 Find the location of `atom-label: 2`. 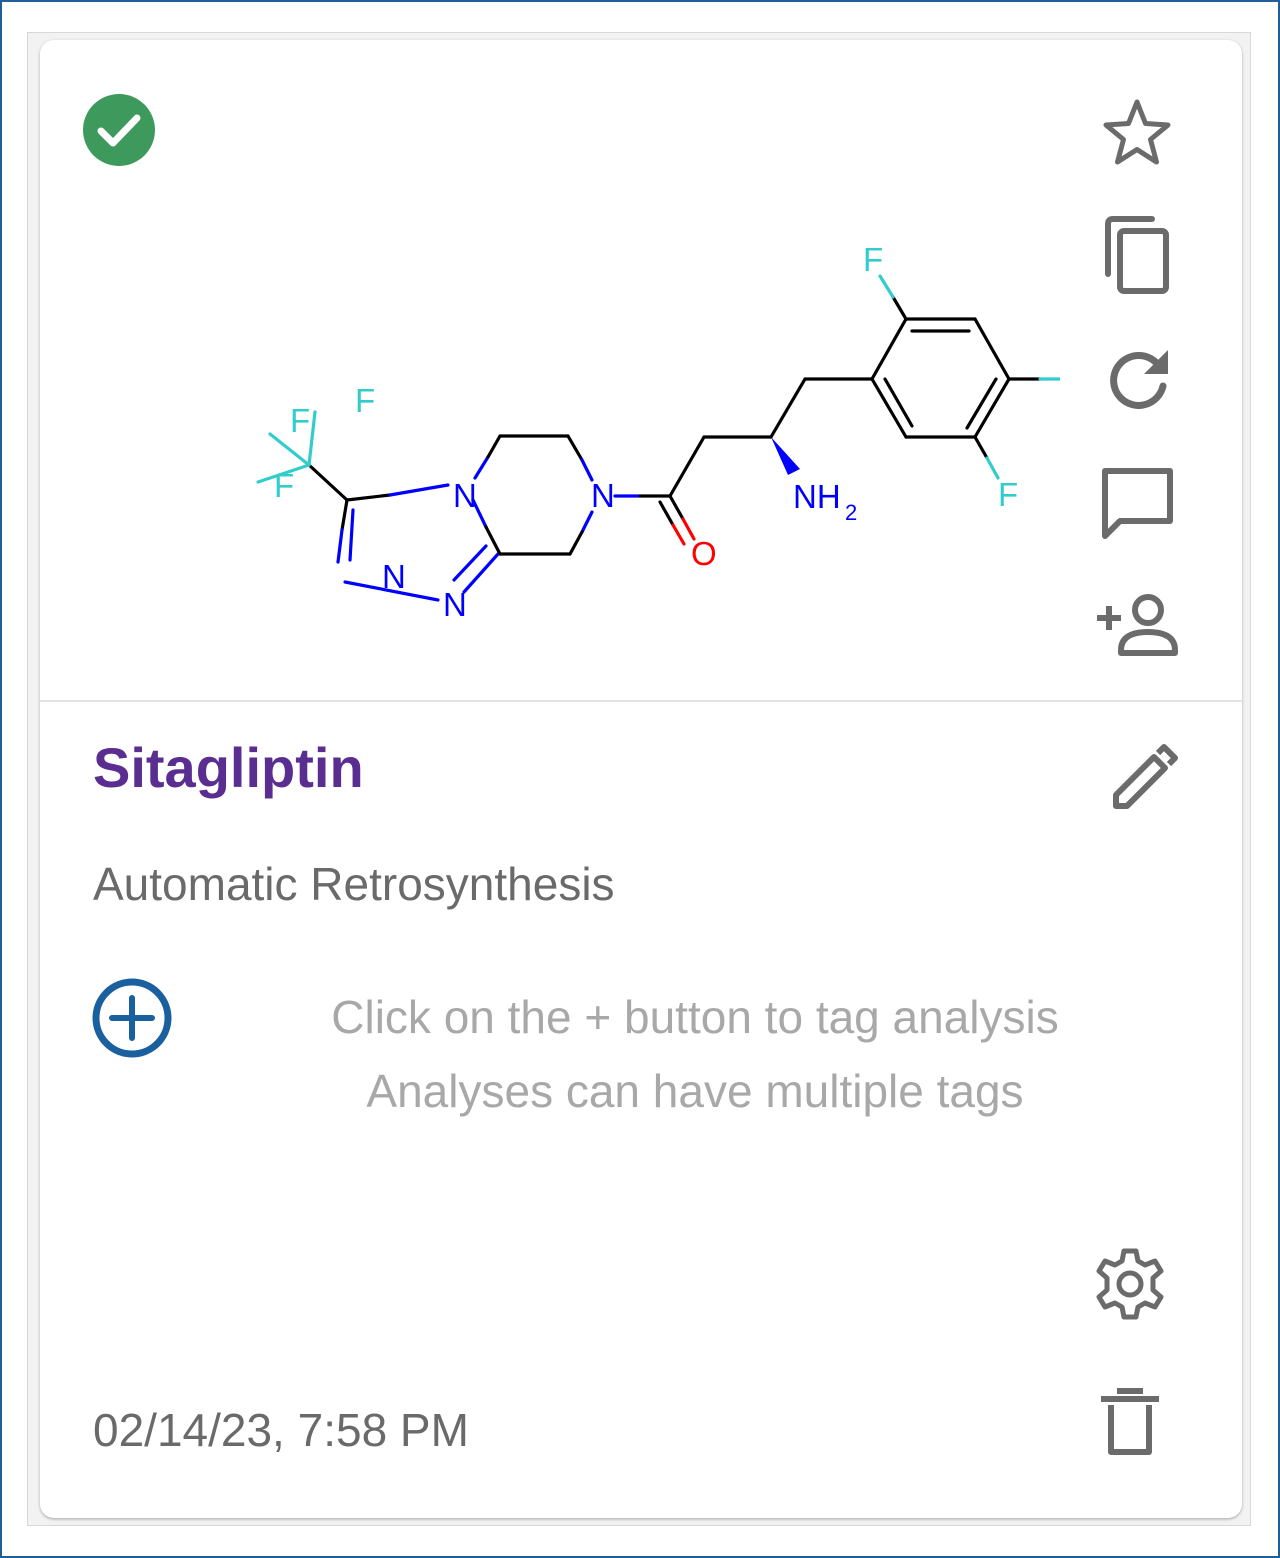

atom-label: 2 is located at coordinates (851, 512).